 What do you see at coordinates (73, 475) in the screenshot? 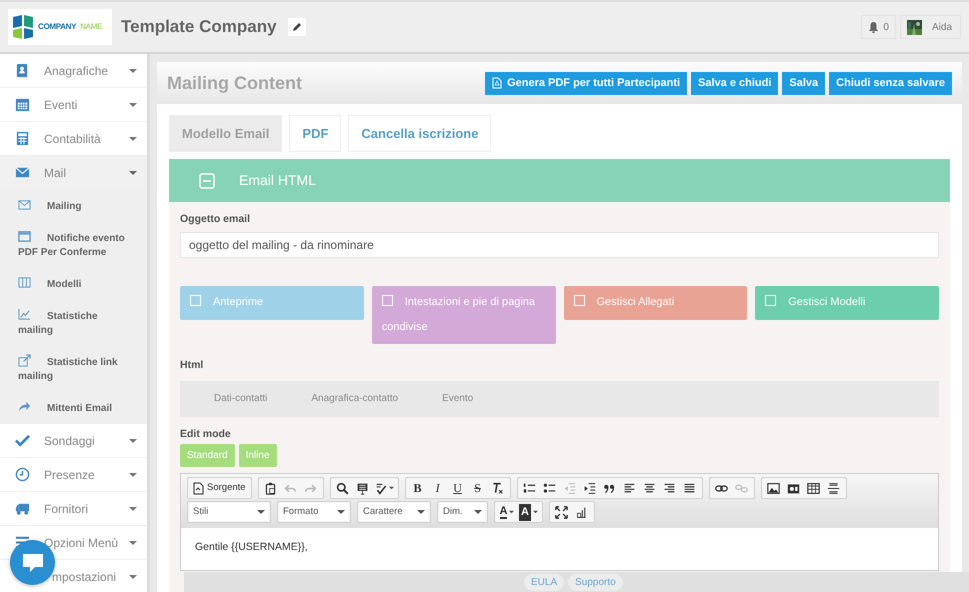
I see `sidebar-item: Presenze` at bounding box center [73, 475].